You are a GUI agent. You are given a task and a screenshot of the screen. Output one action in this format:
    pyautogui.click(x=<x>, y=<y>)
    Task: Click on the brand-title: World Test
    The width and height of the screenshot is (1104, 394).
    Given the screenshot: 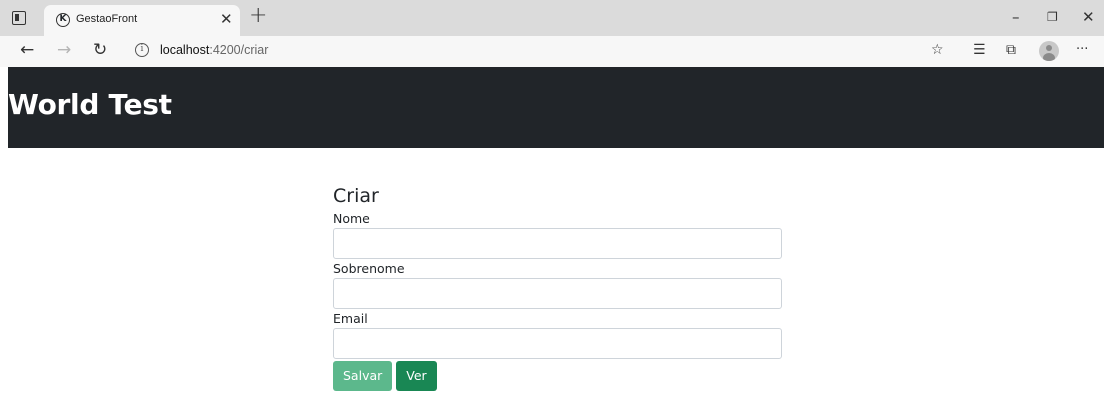 What is the action you would take?
    pyautogui.click(x=90, y=104)
    